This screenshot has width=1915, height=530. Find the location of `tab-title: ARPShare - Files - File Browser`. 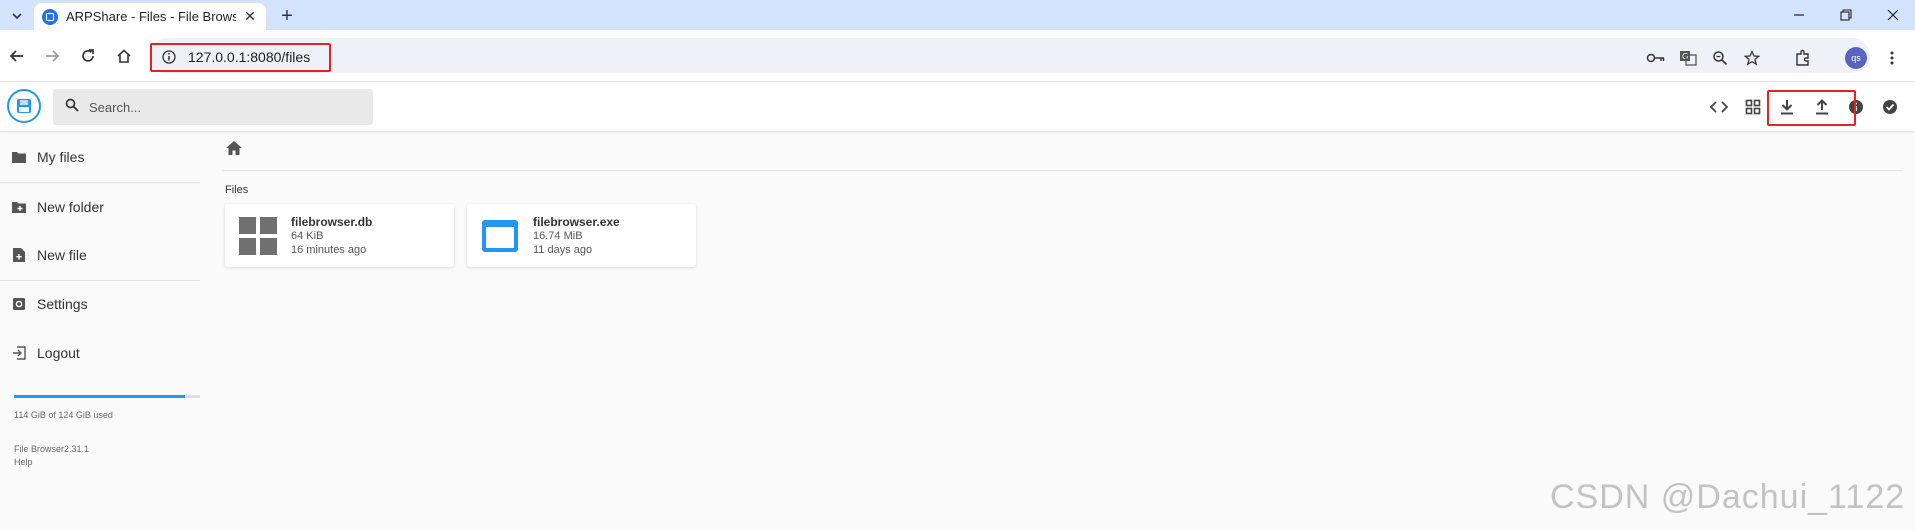

tab-title: ARPShare - Files - File Browser is located at coordinates (151, 16).